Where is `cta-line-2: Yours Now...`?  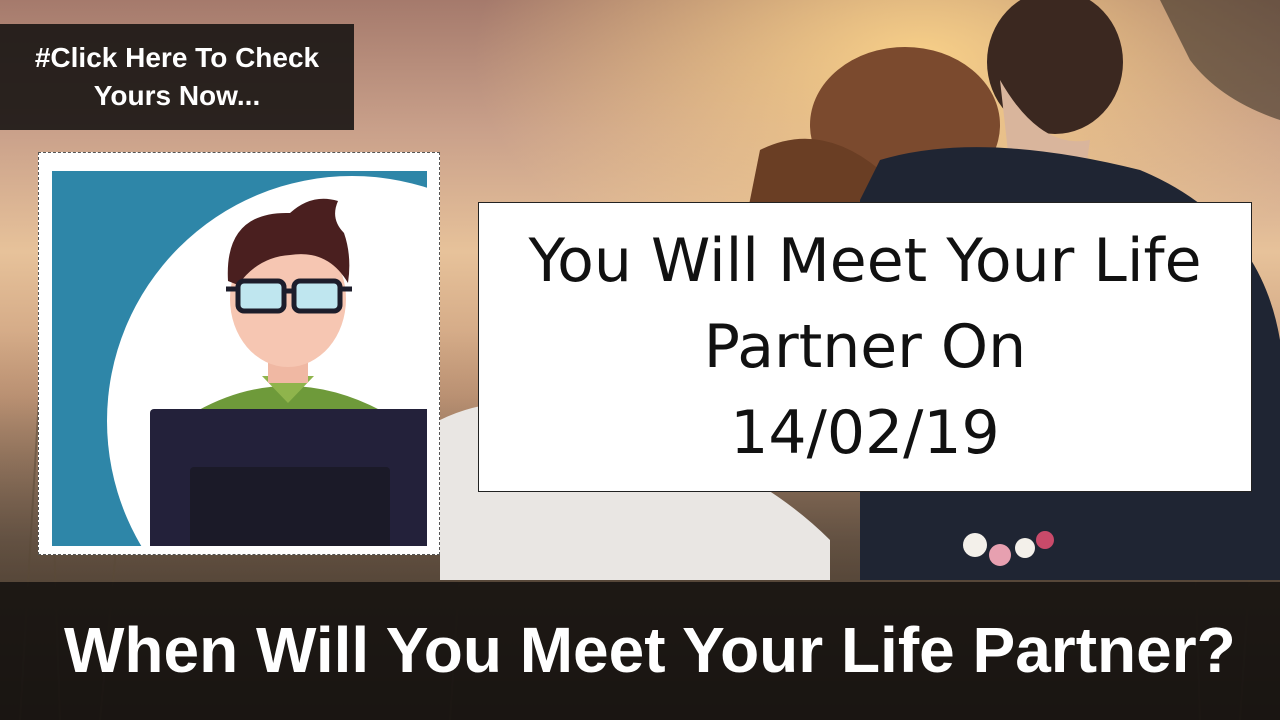 cta-line-2: Yours Now... is located at coordinates (177, 95).